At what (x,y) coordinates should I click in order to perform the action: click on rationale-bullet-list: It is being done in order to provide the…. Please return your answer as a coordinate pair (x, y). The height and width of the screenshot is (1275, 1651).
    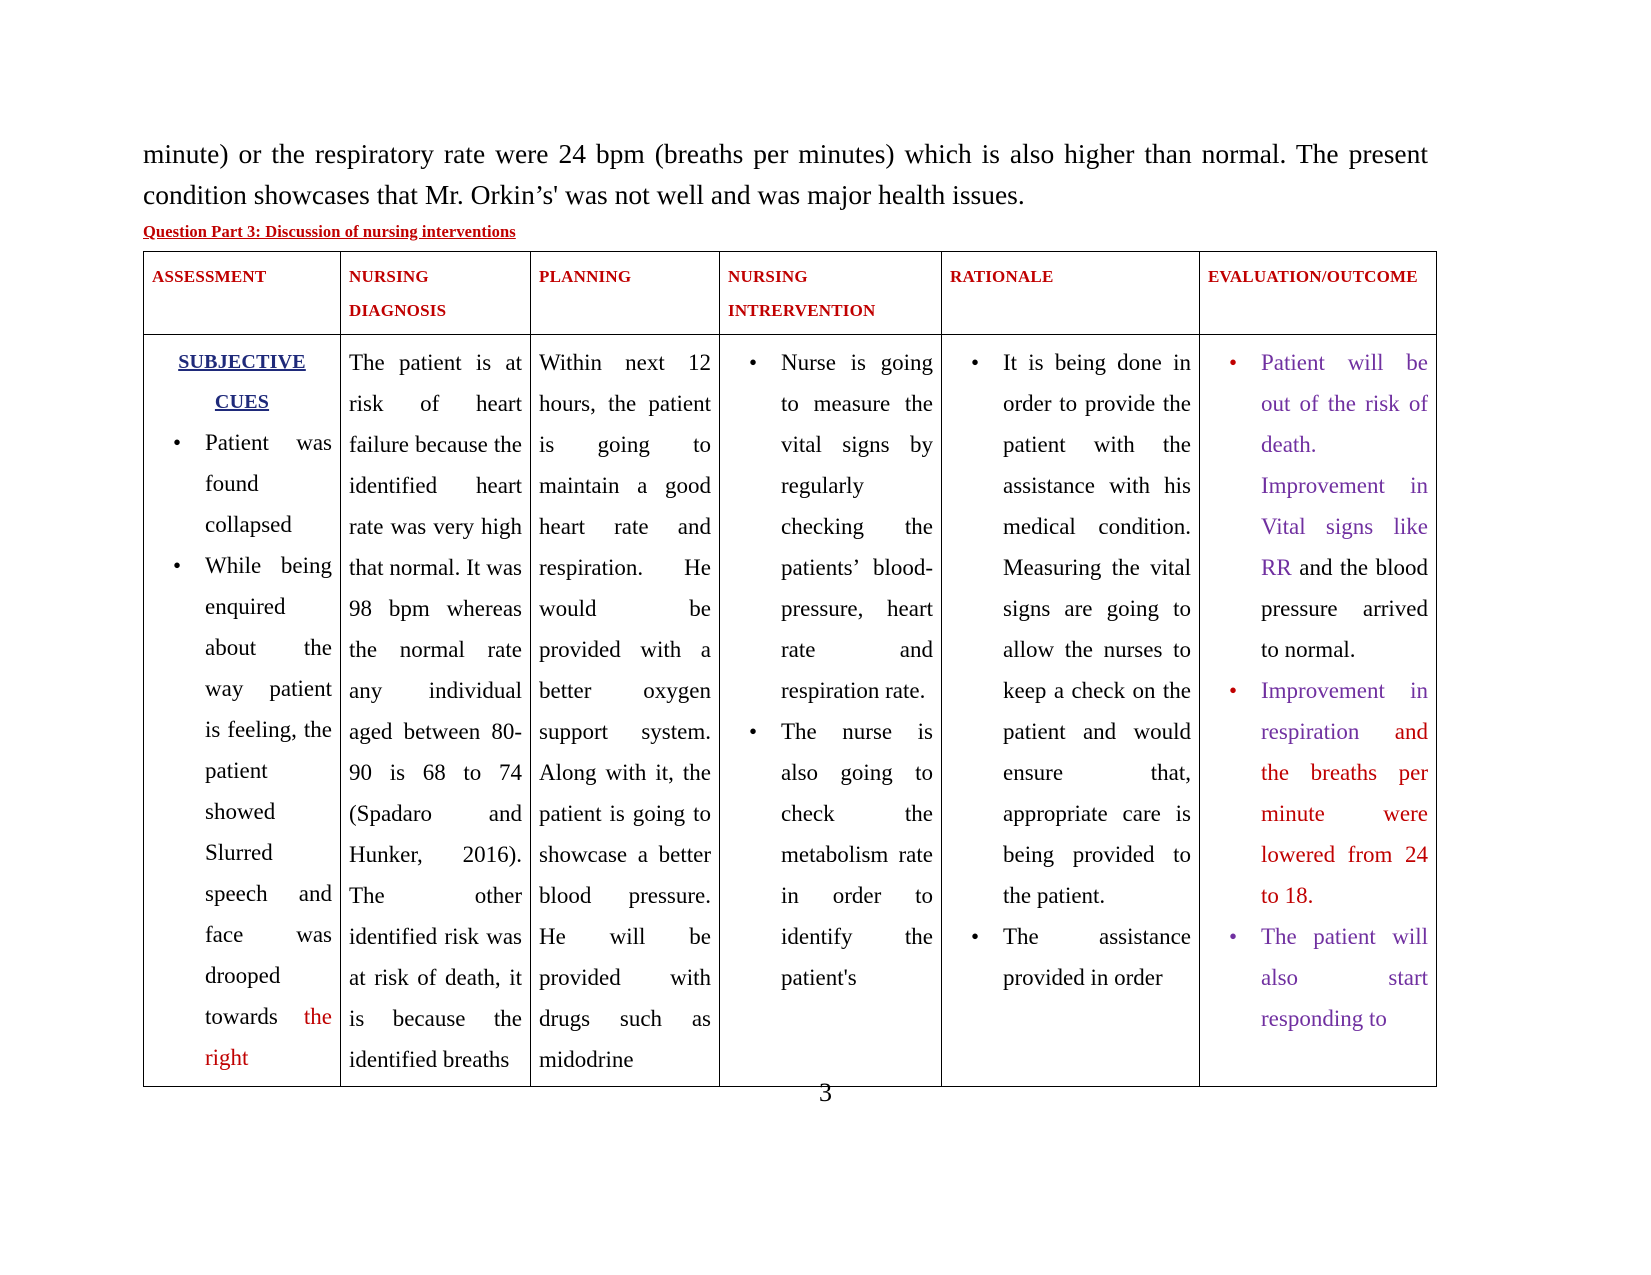
    Looking at the image, I should click on (1070, 670).